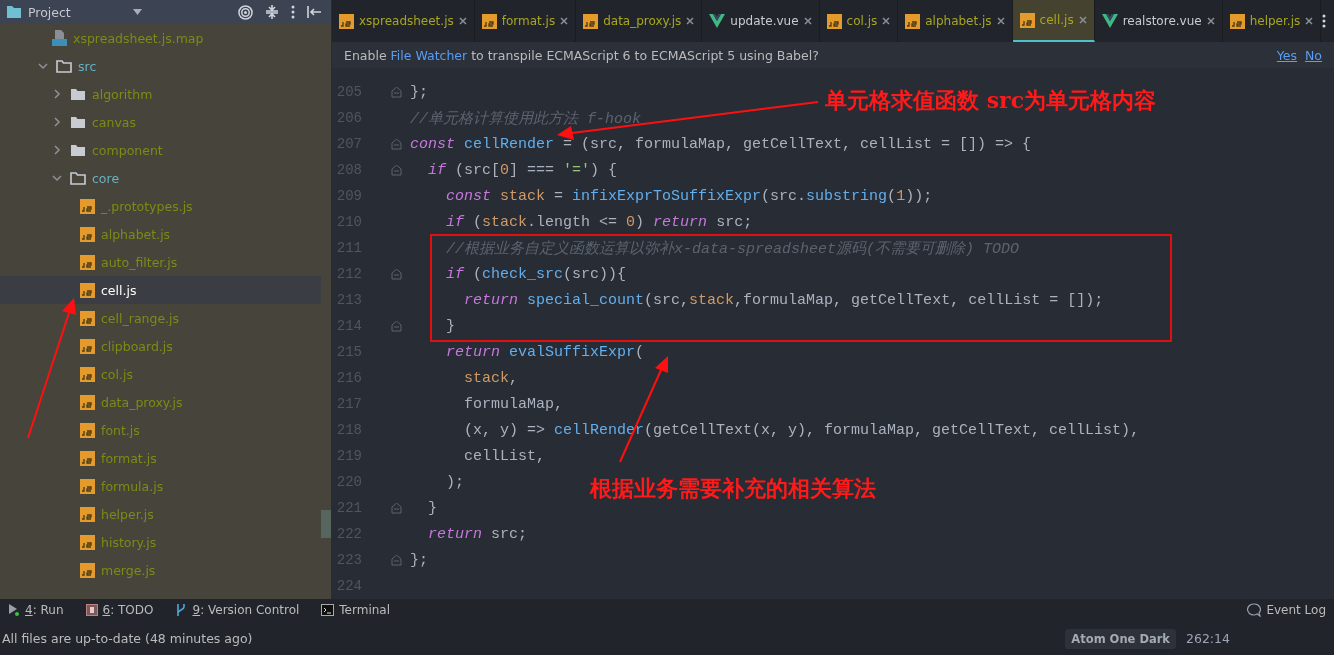 This screenshot has width=1334, height=655. I want to click on tree-item: alphabet.js, so click(160, 234).